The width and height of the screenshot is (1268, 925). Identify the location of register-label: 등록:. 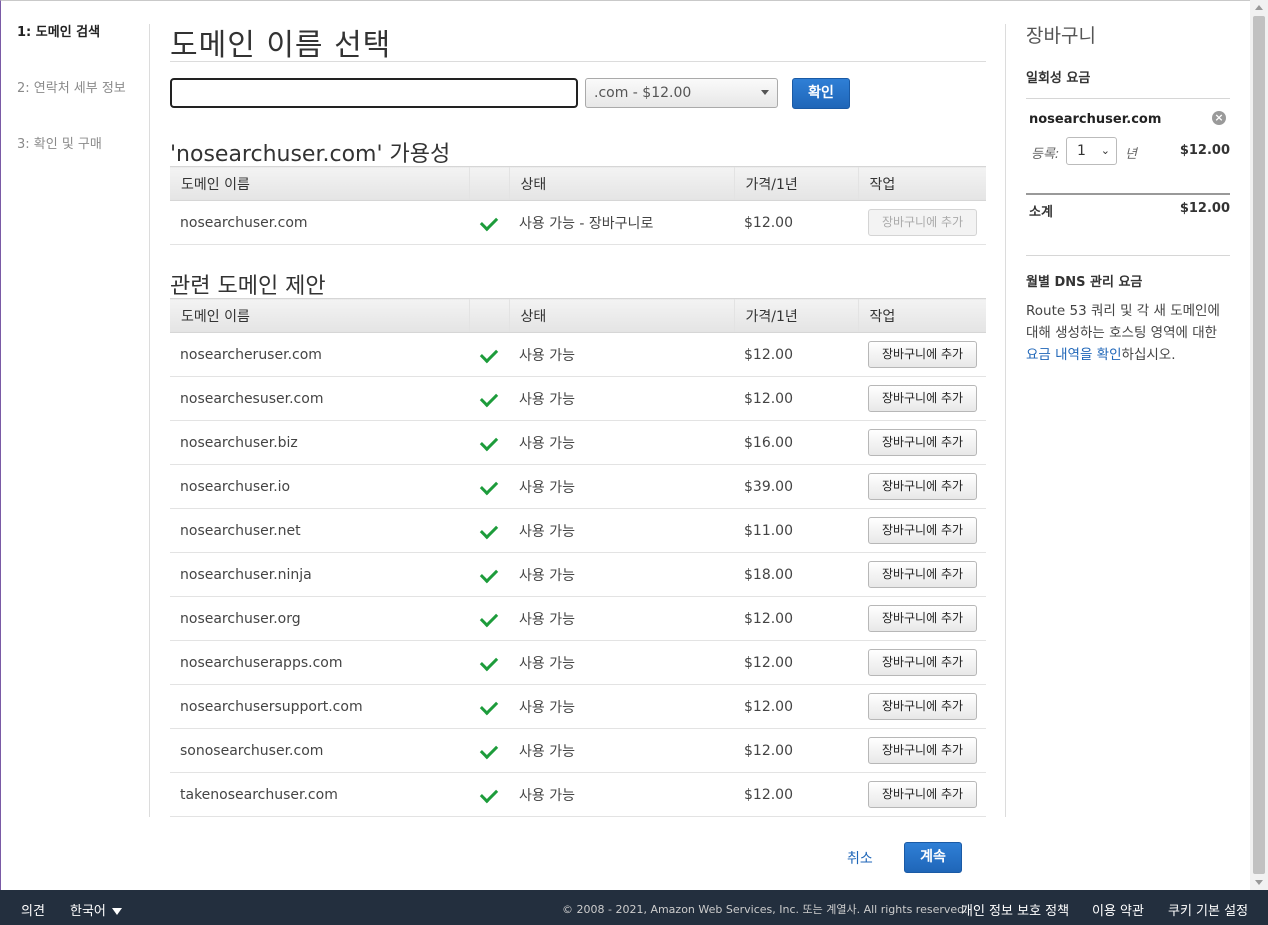
(1045, 154).